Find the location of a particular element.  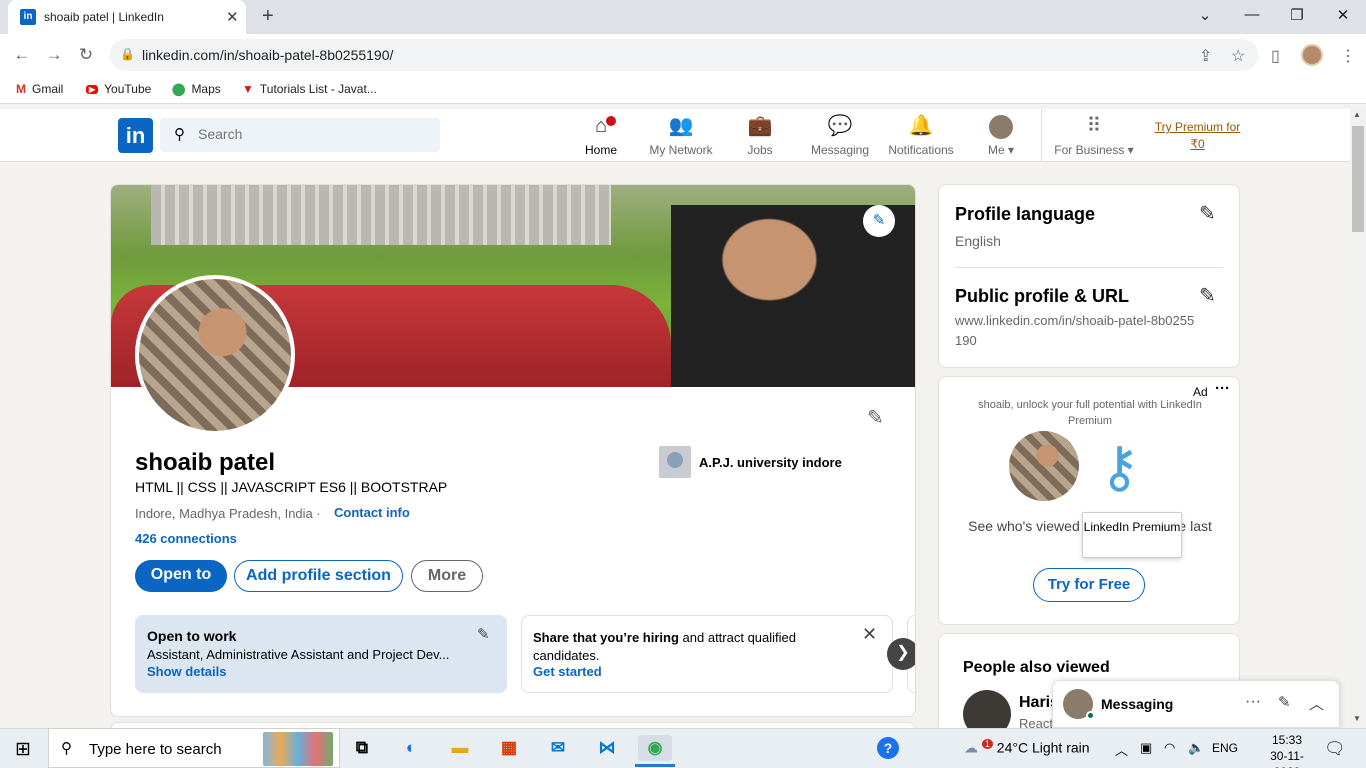

profile-language-value: English is located at coordinates (978, 241).